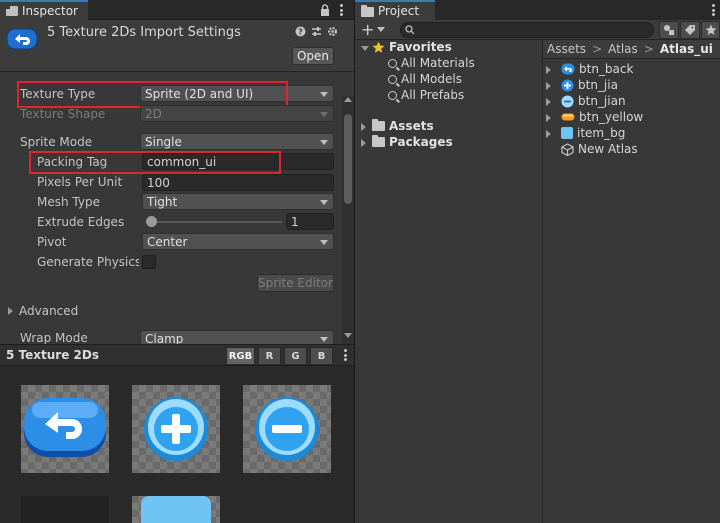  What do you see at coordinates (374, 29) in the screenshot?
I see `add-asset-button: +` at bounding box center [374, 29].